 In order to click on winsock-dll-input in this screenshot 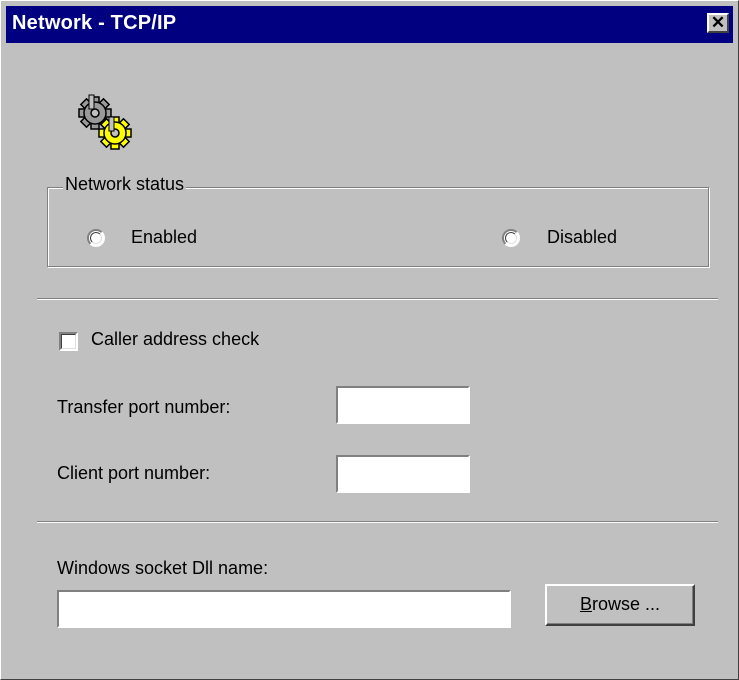, I will do `click(284, 609)`.